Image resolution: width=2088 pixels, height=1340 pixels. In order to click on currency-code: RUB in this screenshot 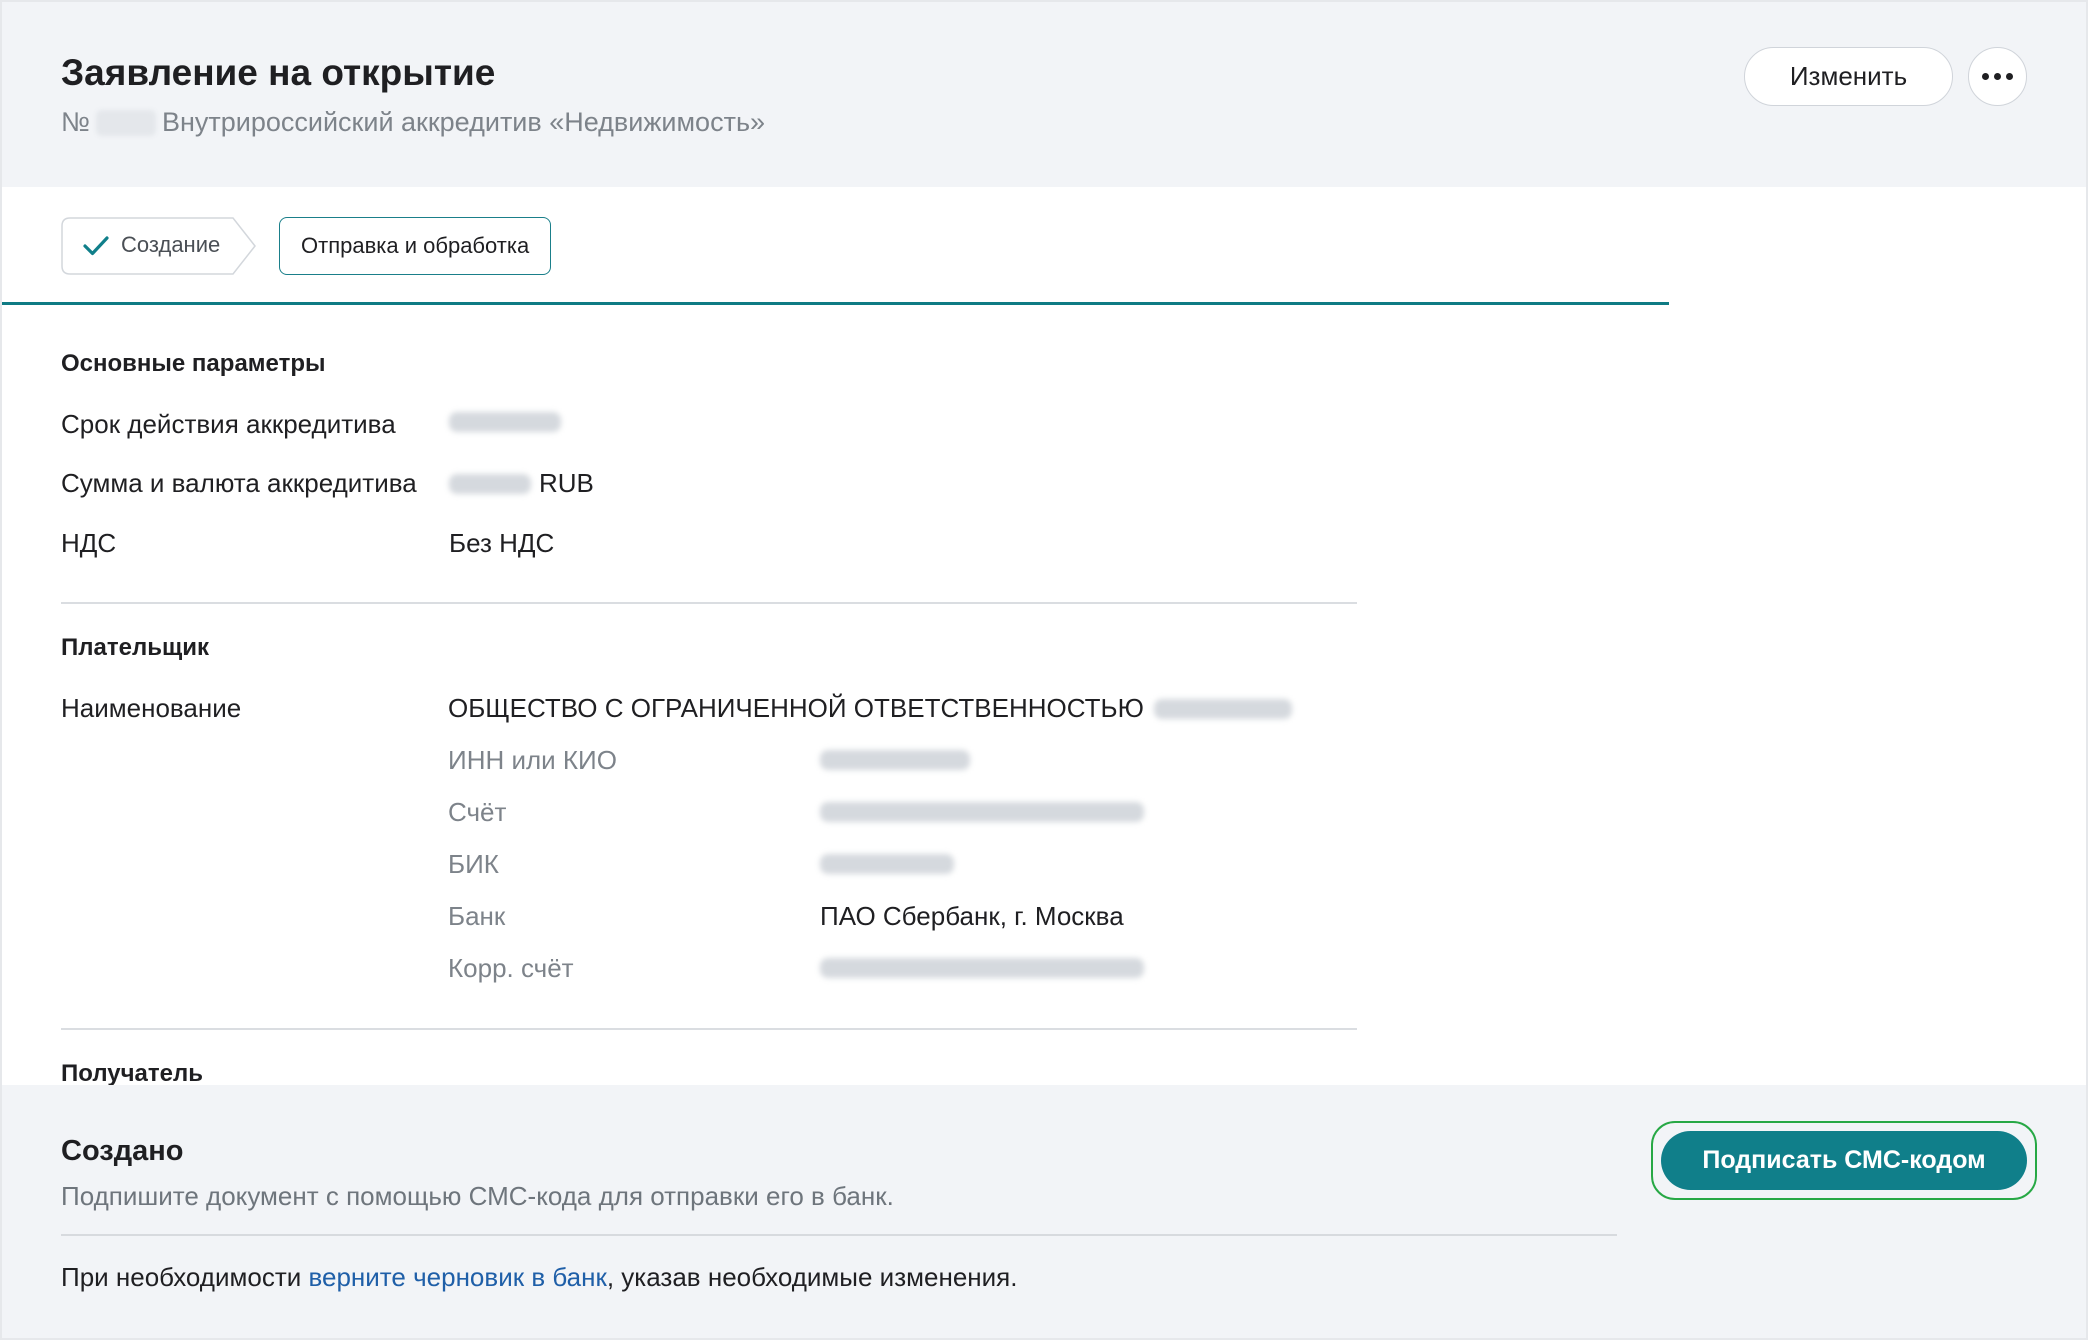, I will do `click(566, 483)`.